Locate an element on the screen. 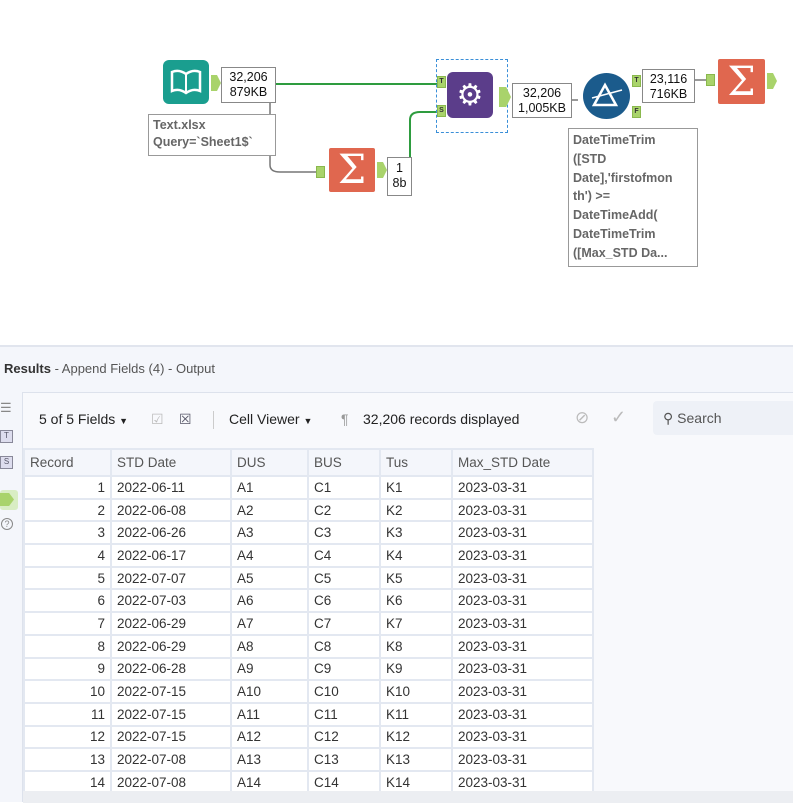 The width and height of the screenshot is (793, 803). table-row: 2 2022-06-08 A2 C2 K2 2023-03-31 is located at coordinates (308, 510).